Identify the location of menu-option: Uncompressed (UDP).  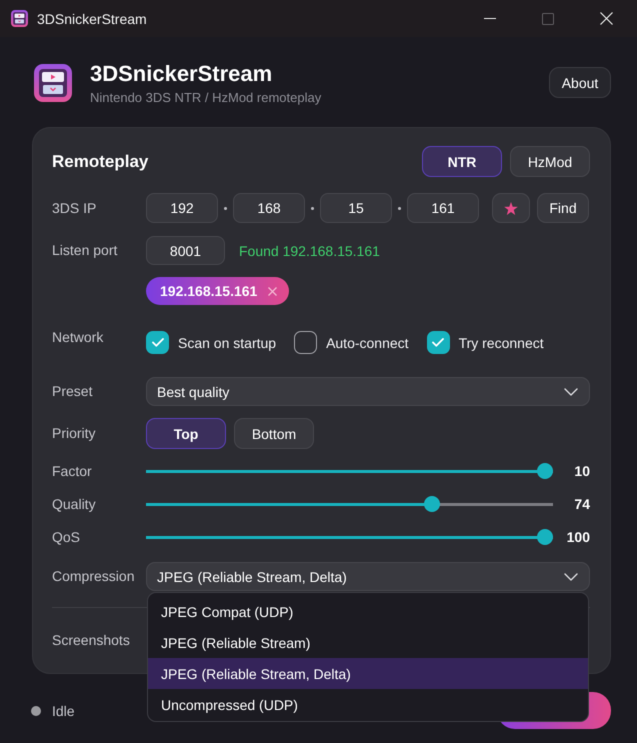
(368, 704).